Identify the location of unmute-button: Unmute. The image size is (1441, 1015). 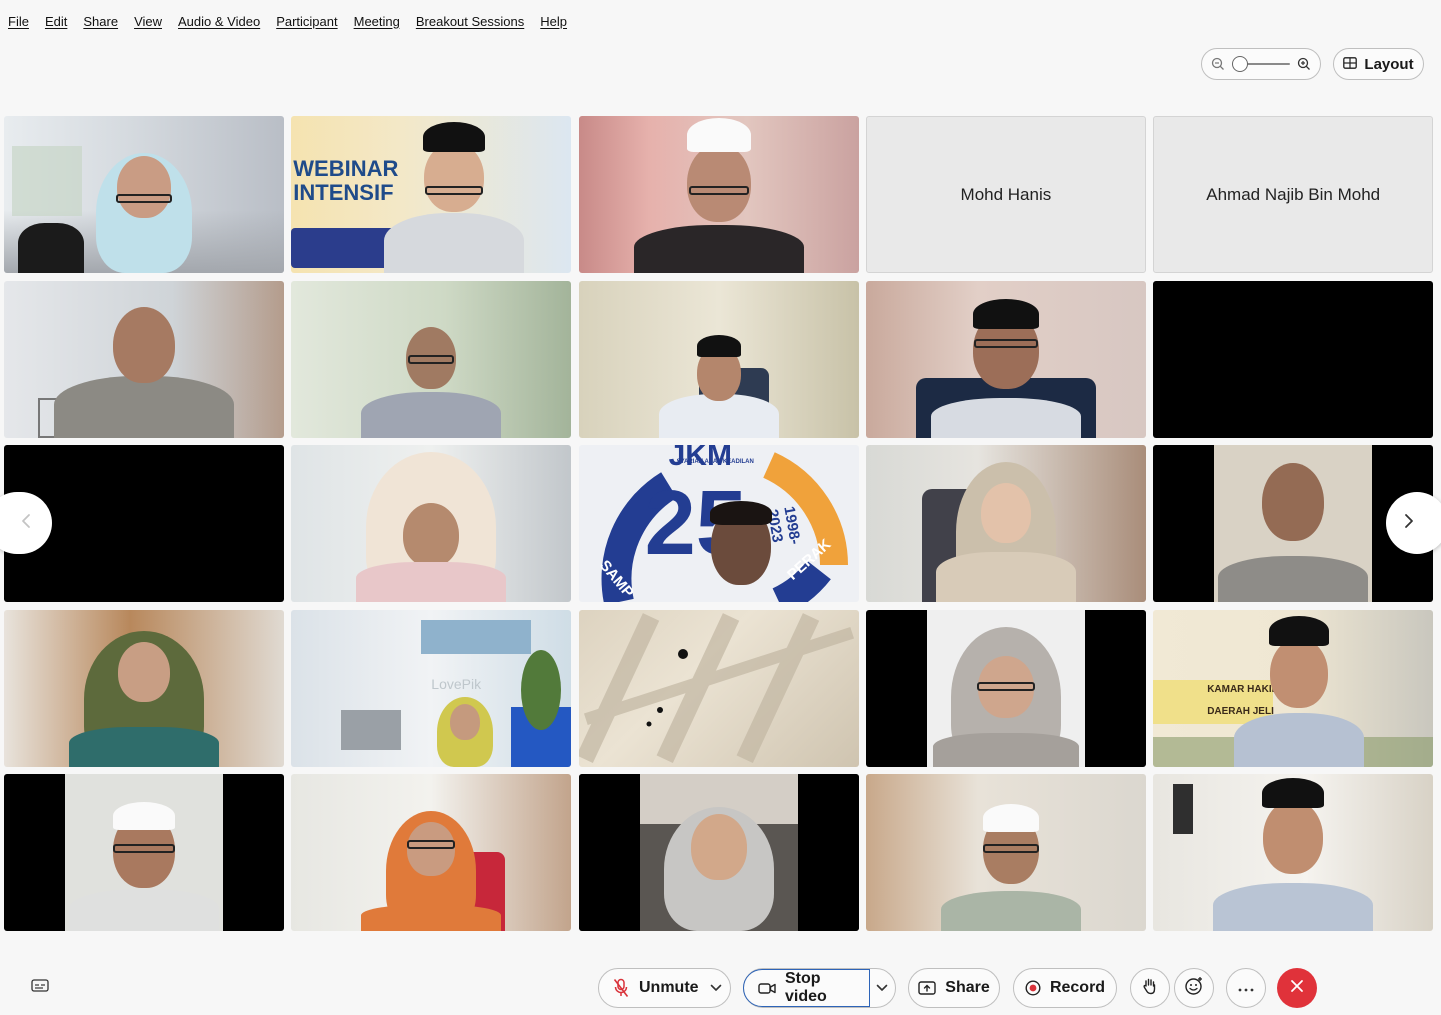
(649, 988).